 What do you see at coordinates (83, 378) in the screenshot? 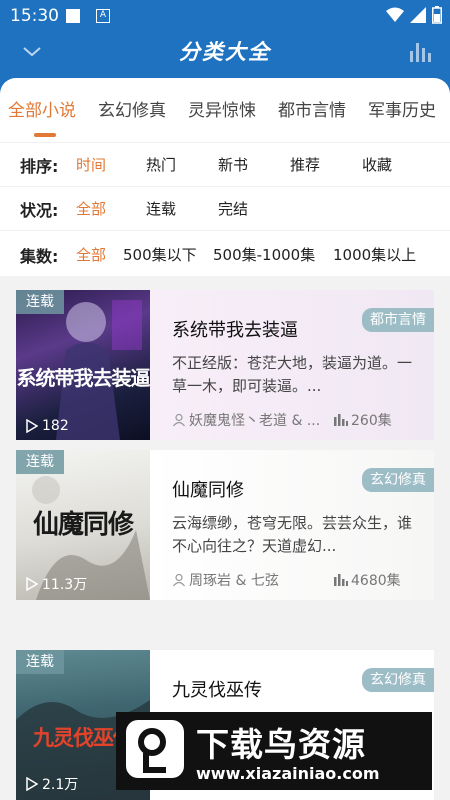
I see `cover-title-text: 系统带我去装逼` at bounding box center [83, 378].